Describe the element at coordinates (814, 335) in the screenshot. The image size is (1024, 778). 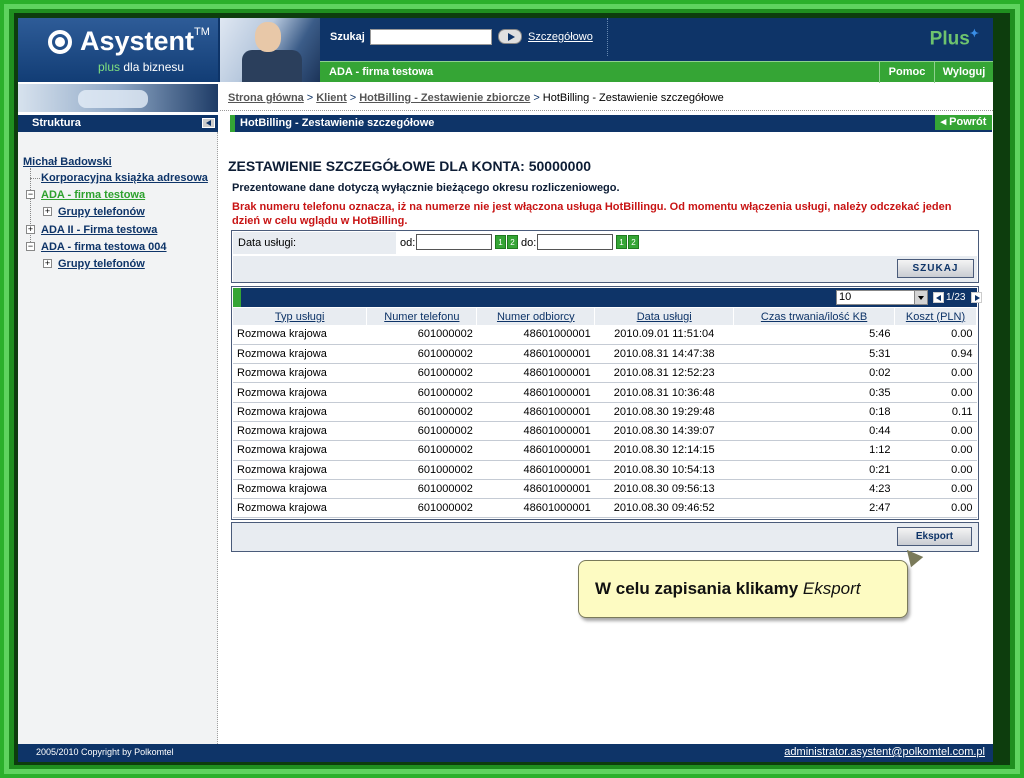
I see `cell-duration: 5:46` at that location.